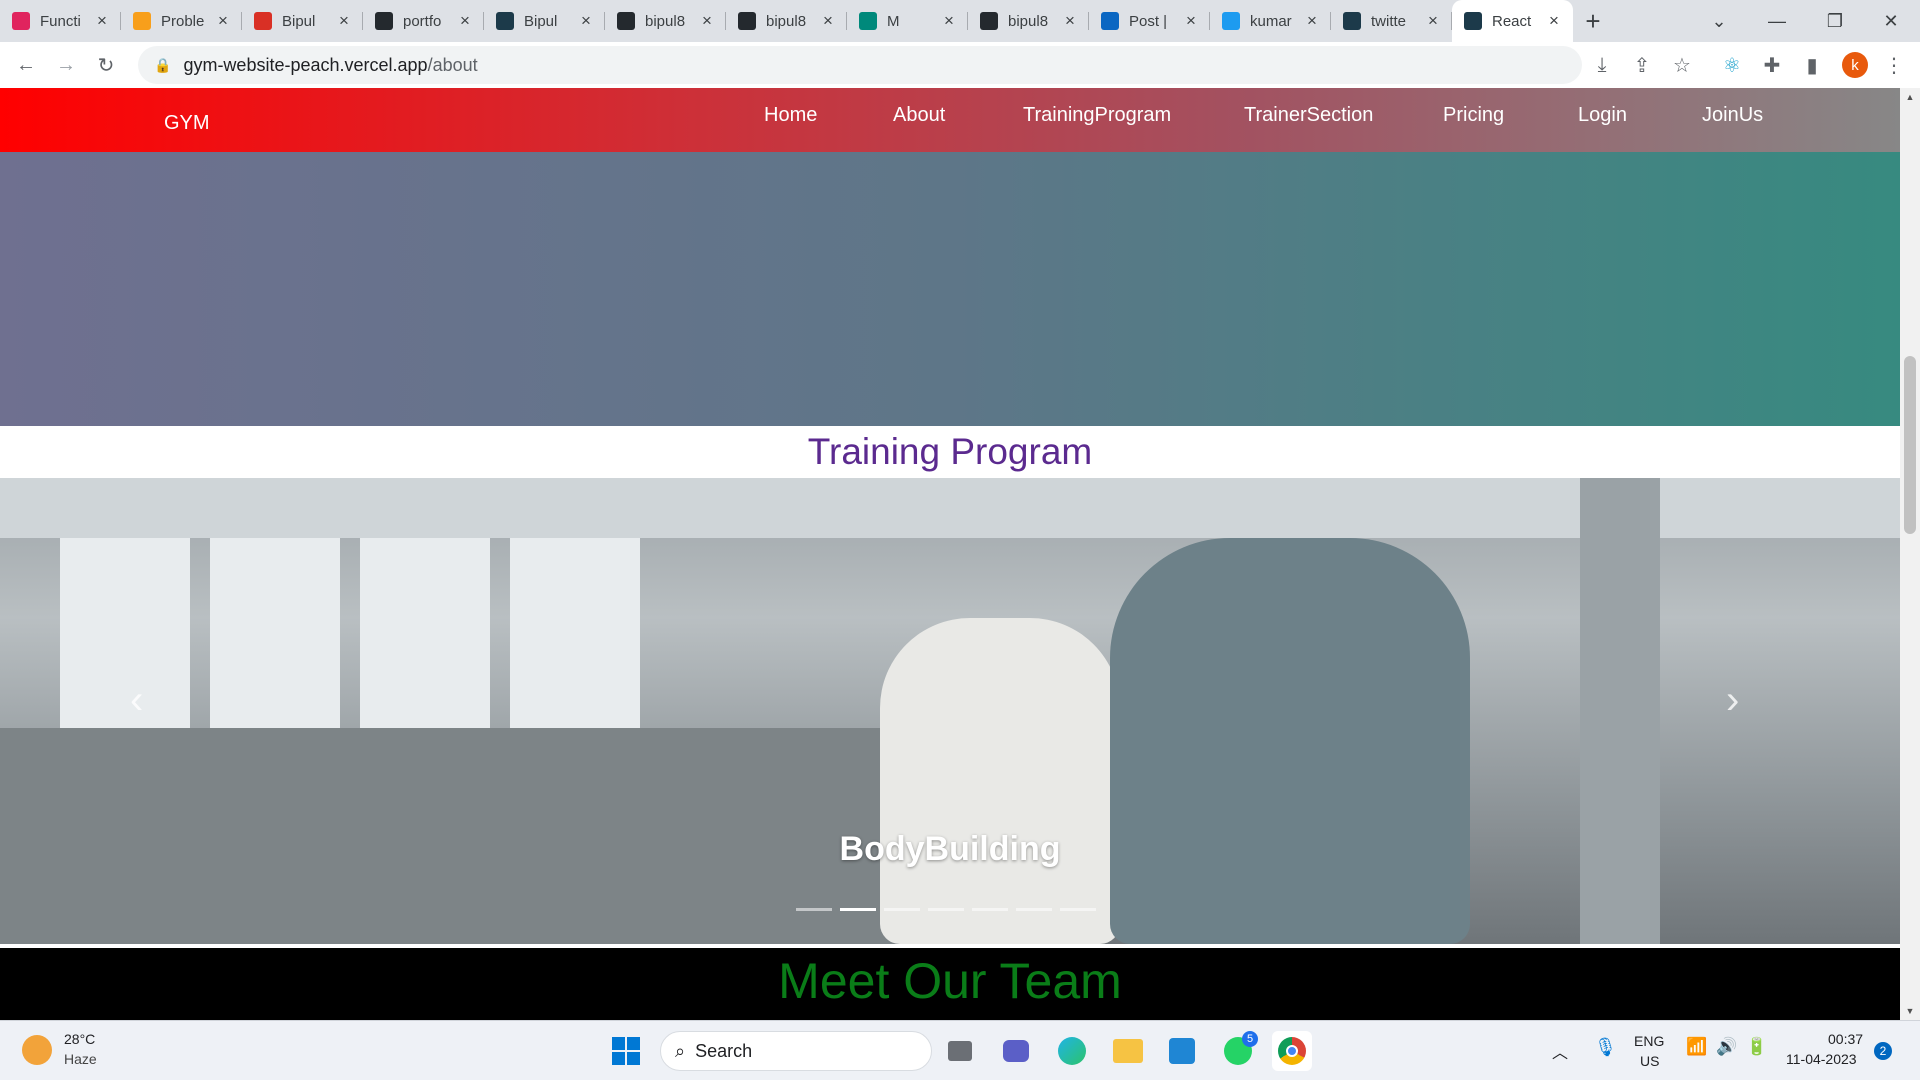 The height and width of the screenshot is (1080, 1920). Describe the element at coordinates (1602, 65) in the screenshot. I see `install-icon: ⤓` at that location.